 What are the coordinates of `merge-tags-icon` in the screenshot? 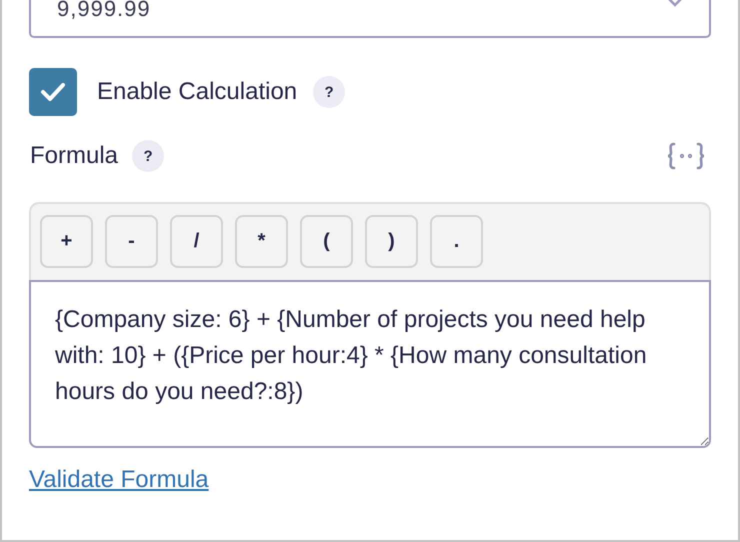 It's located at (686, 156).